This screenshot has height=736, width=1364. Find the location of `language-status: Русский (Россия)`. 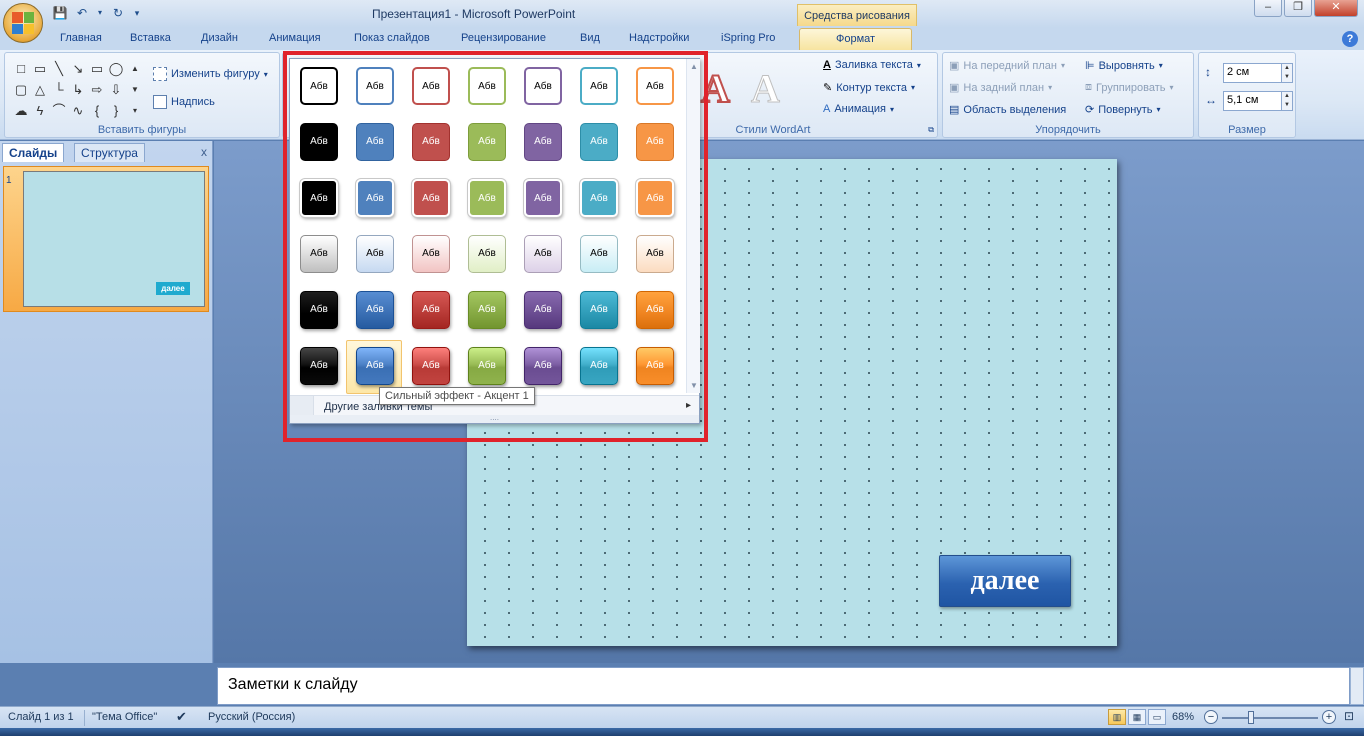

language-status: Русский (Россия) is located at coordinates (251, 717).